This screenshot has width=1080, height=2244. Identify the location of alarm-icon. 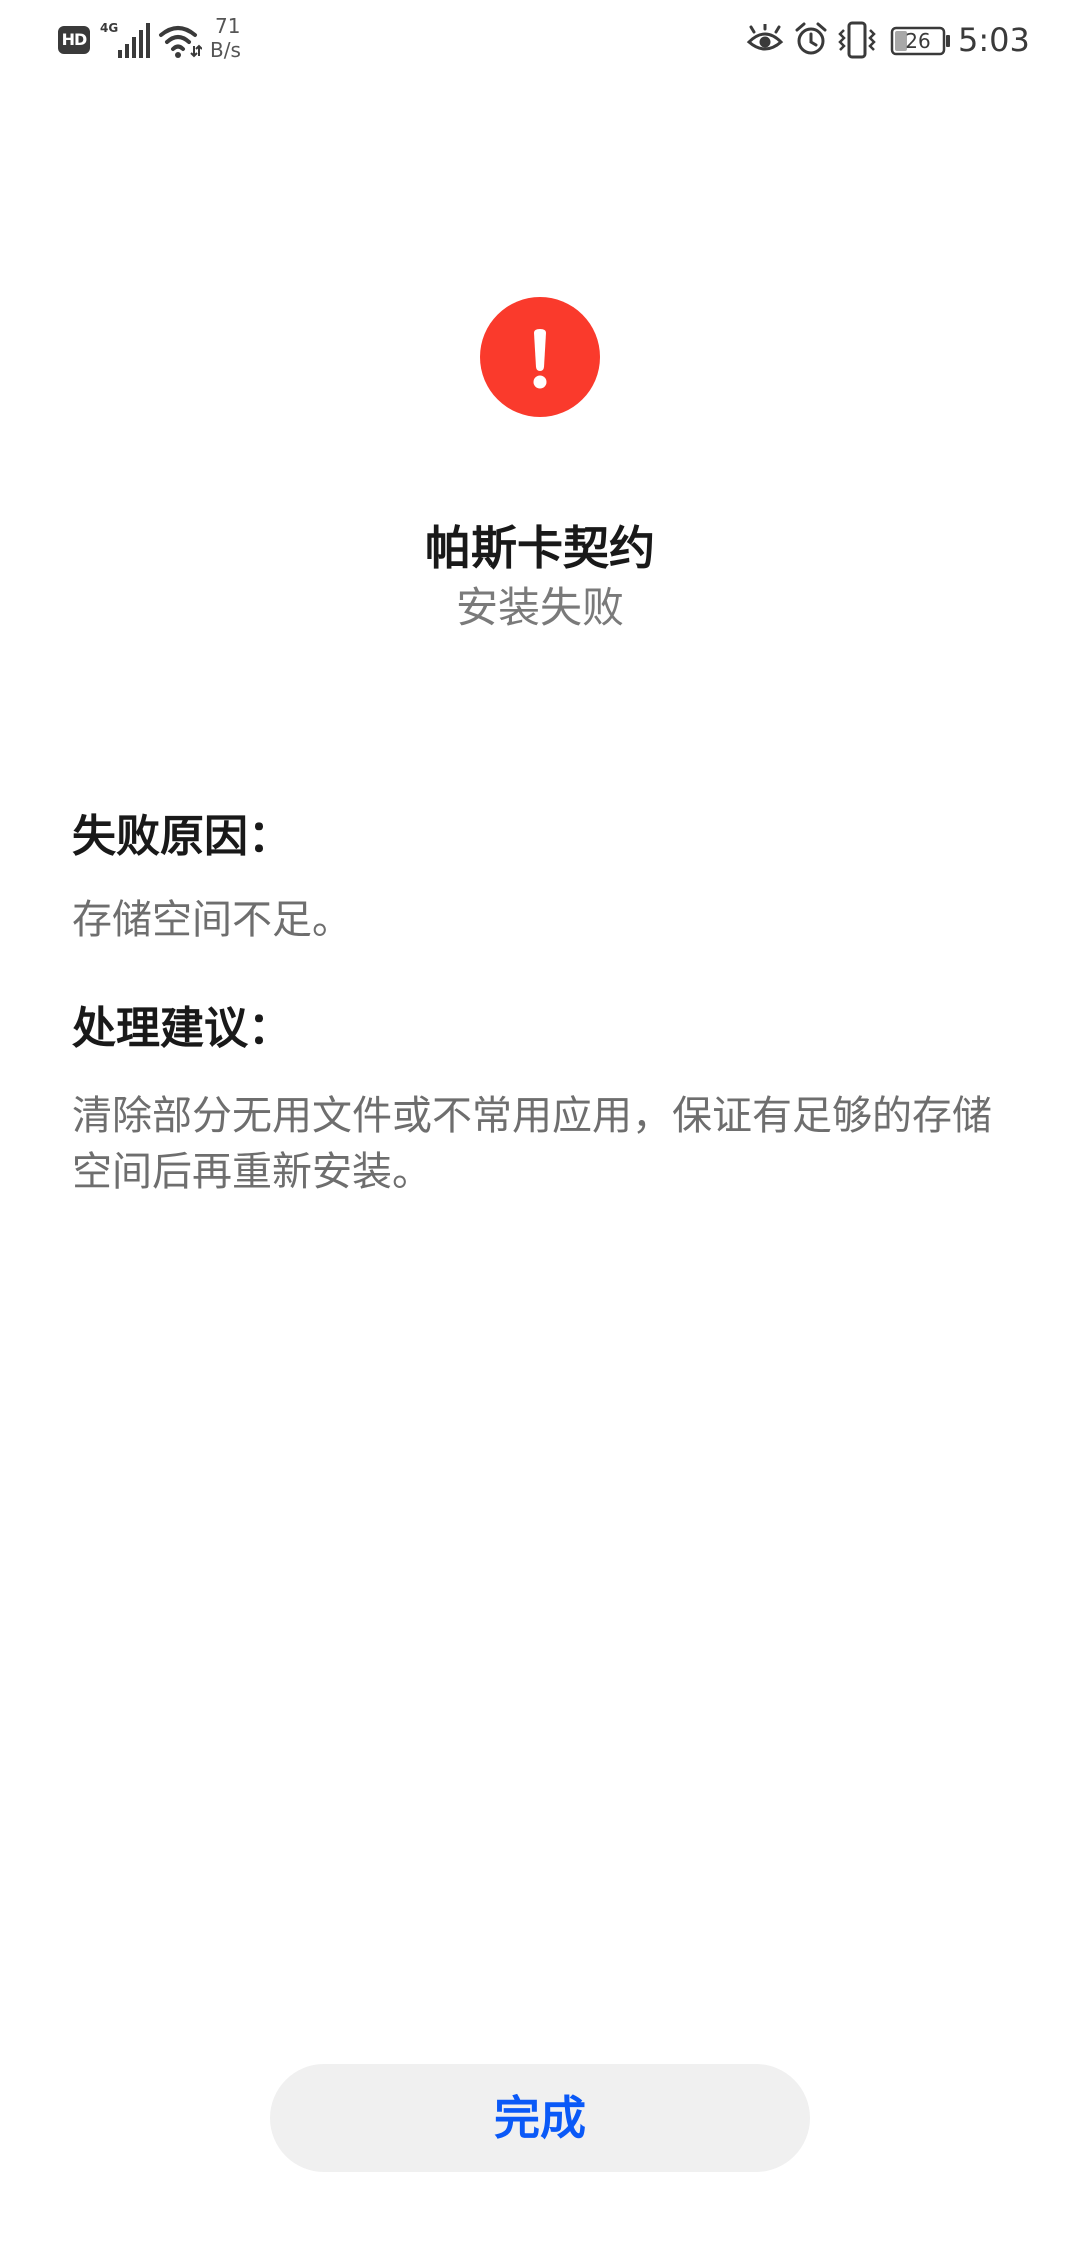
(811, 38).